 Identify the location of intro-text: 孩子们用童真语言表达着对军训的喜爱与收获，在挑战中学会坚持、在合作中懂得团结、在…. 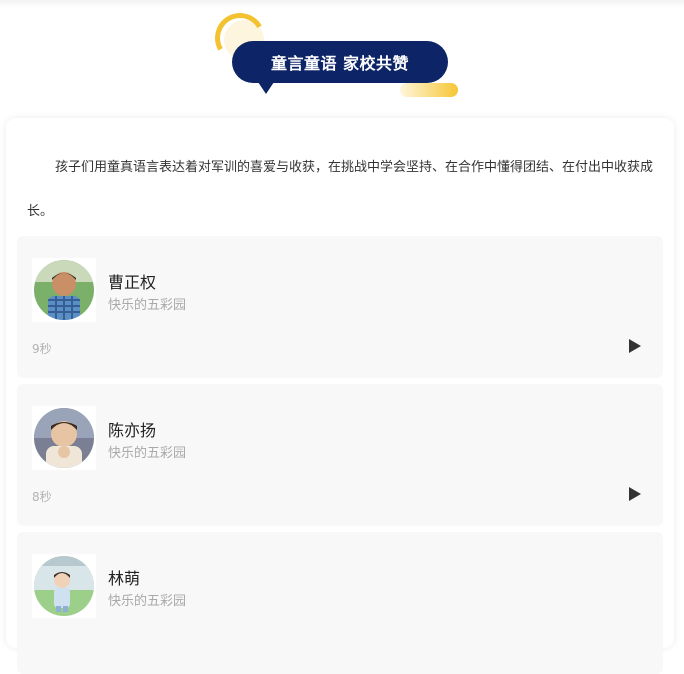
(340, 189).